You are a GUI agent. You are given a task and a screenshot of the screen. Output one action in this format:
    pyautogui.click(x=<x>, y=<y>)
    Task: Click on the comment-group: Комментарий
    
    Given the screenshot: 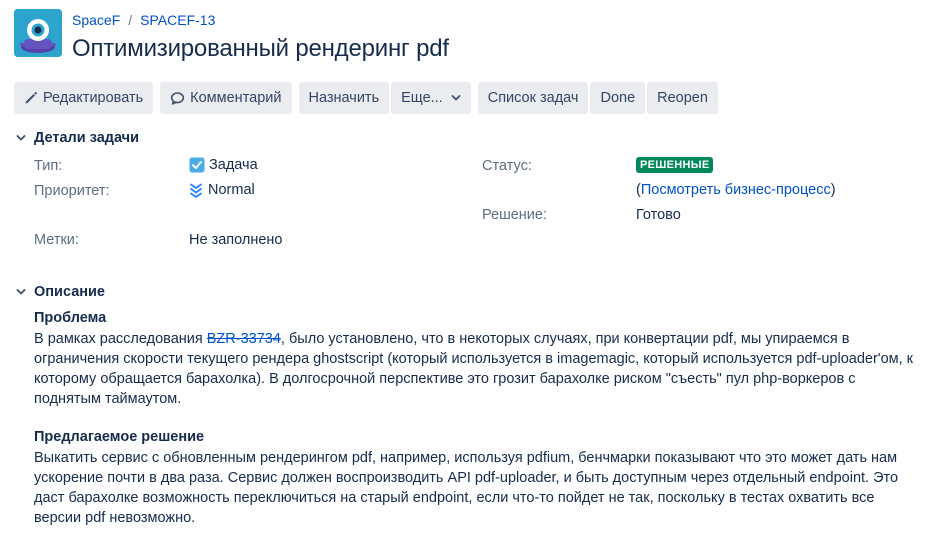 What is the action you would take?
    pyautogui.click(x=226, y=98)
    